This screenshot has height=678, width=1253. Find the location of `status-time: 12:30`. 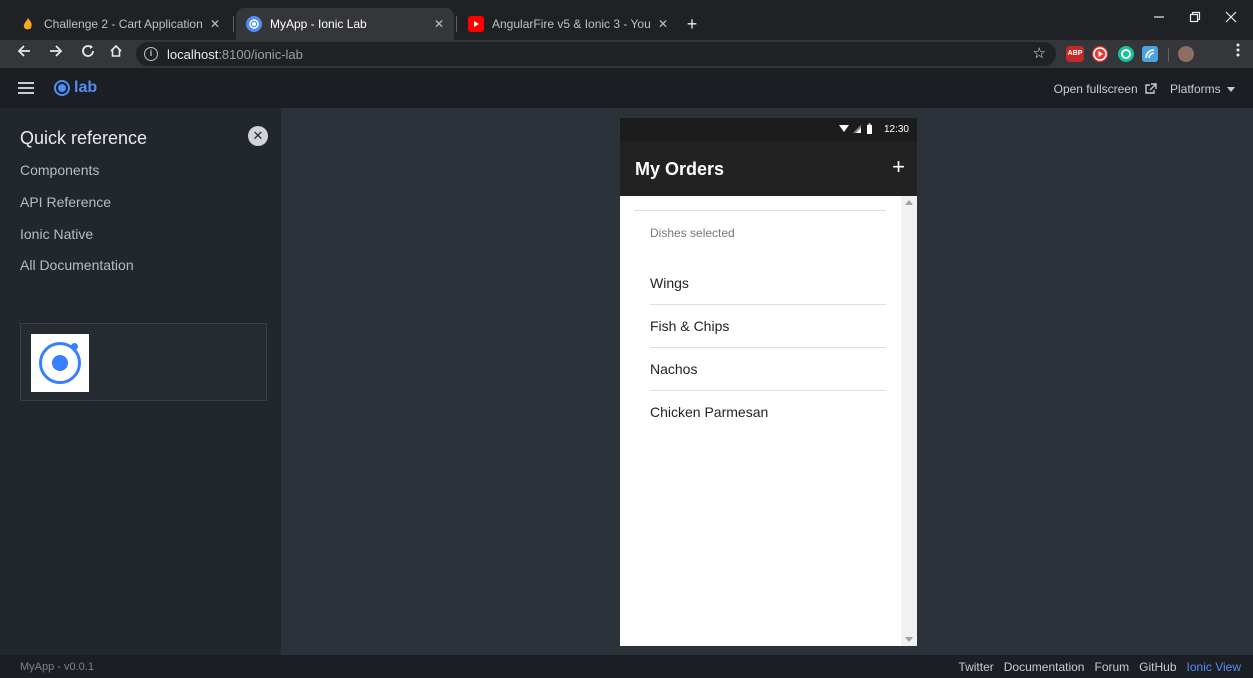

status-time: 12:30 is located at coordinates (896, 129).